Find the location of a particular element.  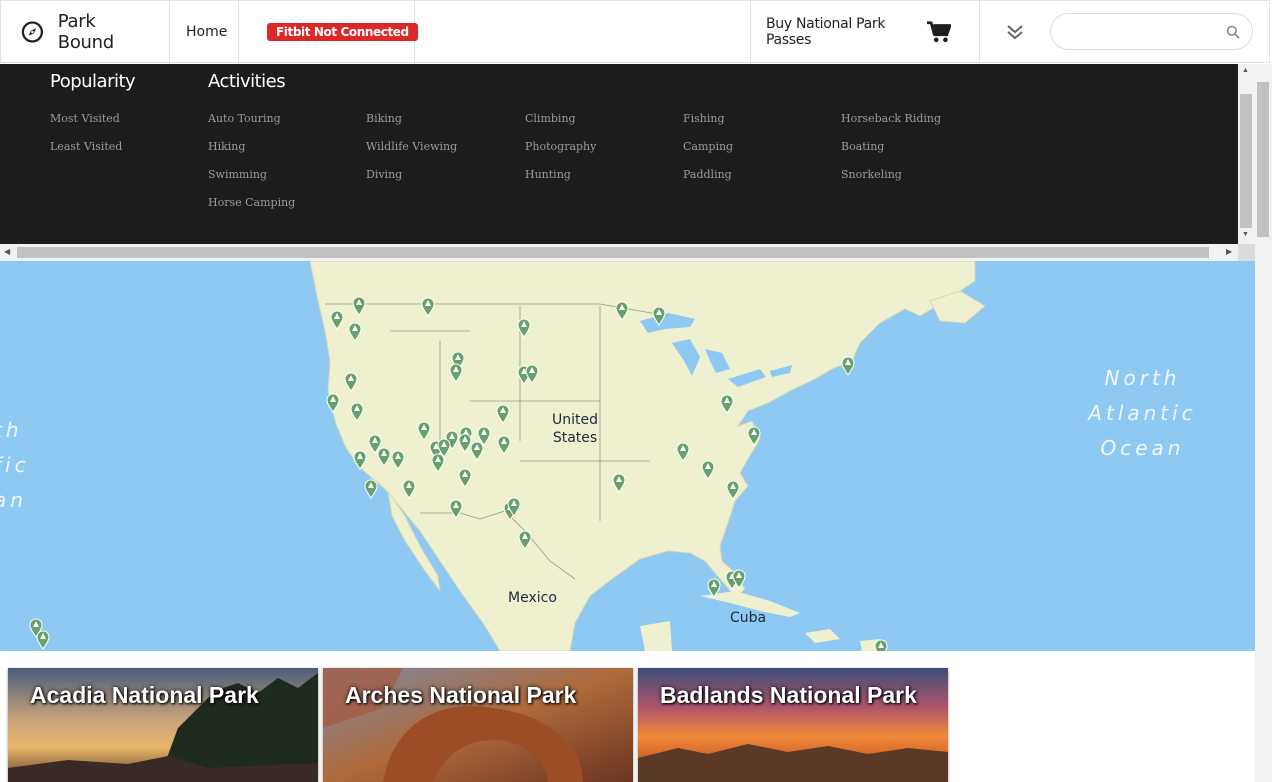

pacific-word-2: fic is located at coordinates (15, 465).